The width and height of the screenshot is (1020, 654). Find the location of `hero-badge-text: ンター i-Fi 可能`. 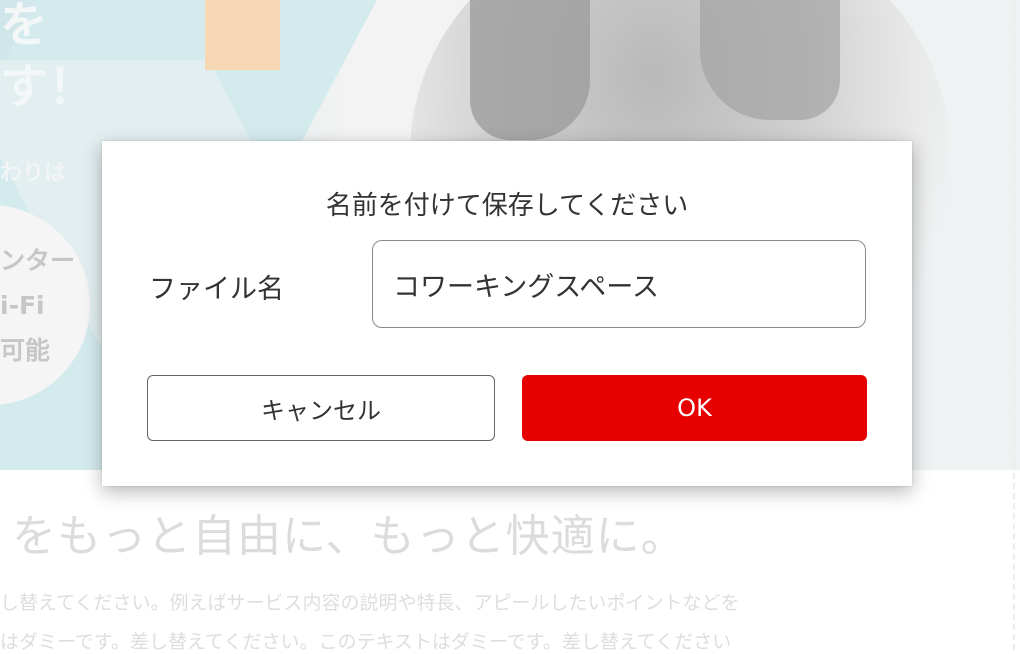

hero-badge-text: ンター i-Fi 可能 is located at coordinates (37, 305).